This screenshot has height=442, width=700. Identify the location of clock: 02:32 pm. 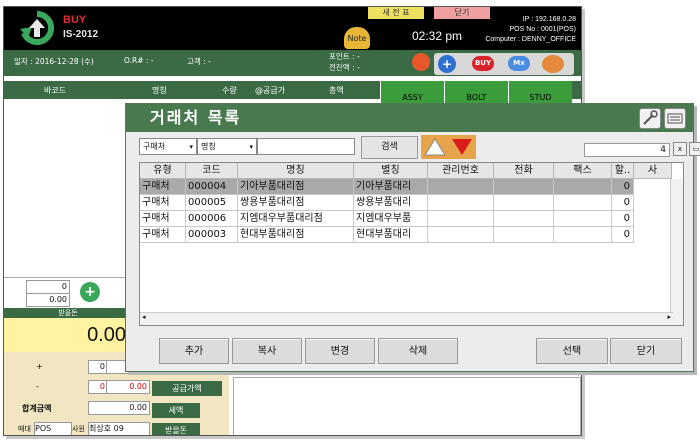
(437, 36).